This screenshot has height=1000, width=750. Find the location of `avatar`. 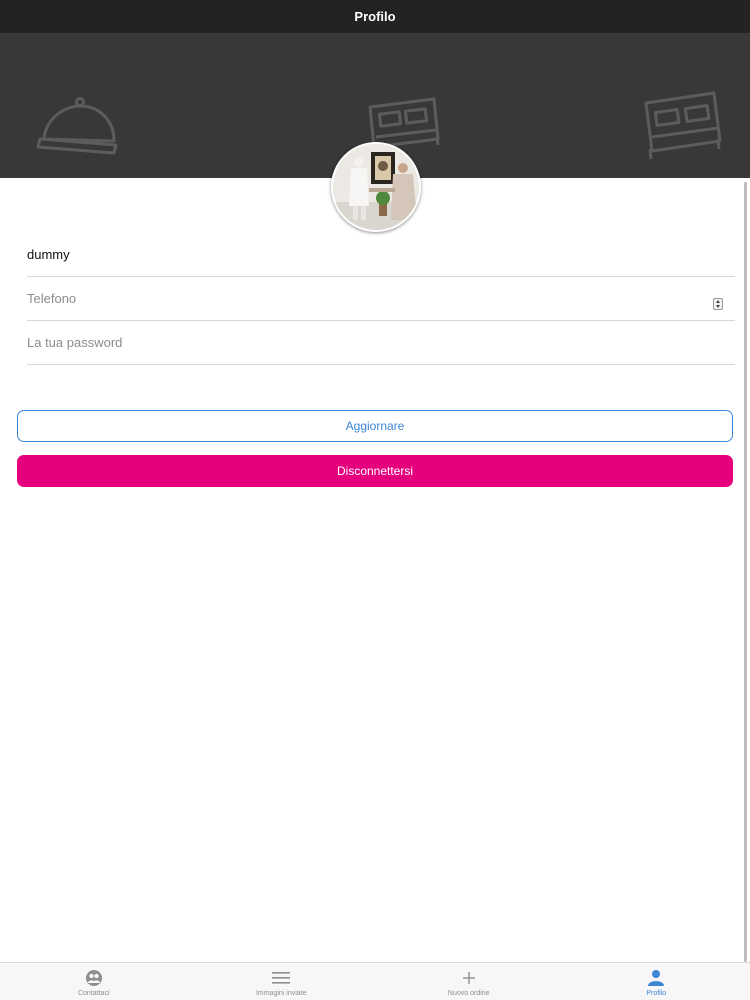

avatar is located at coordinates (376, 187).